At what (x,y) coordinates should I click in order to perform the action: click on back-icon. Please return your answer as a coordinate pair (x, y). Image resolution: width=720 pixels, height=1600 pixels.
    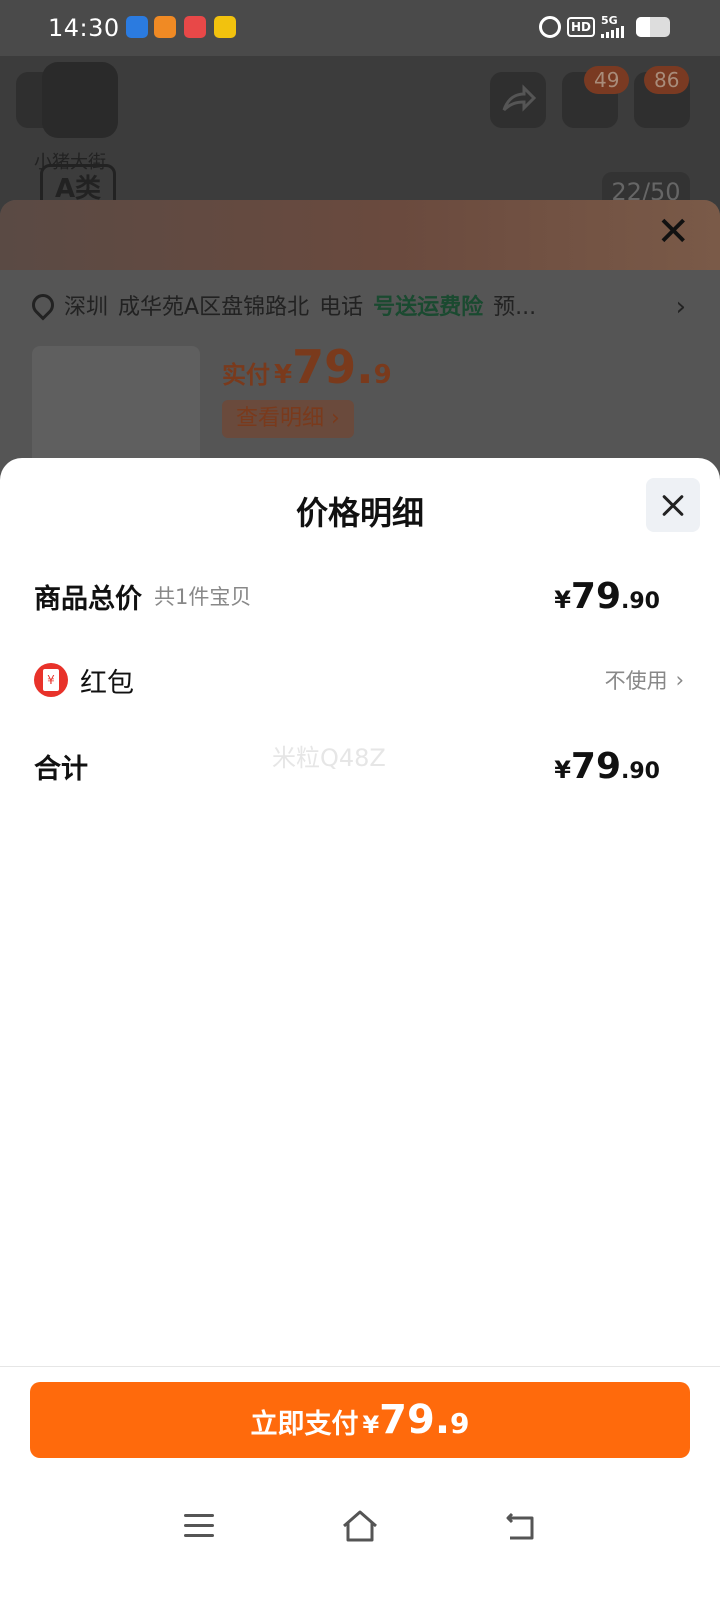
    Looking at the image, I should click on (520, 1526).